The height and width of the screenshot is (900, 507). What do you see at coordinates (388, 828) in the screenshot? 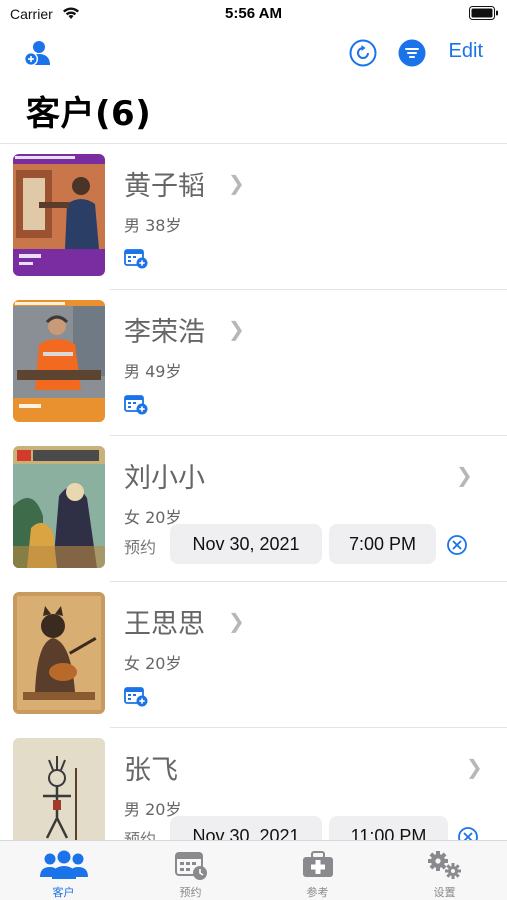
I see `appointment-time-picker: 11:00 PM` at bounding box center [388, 828].